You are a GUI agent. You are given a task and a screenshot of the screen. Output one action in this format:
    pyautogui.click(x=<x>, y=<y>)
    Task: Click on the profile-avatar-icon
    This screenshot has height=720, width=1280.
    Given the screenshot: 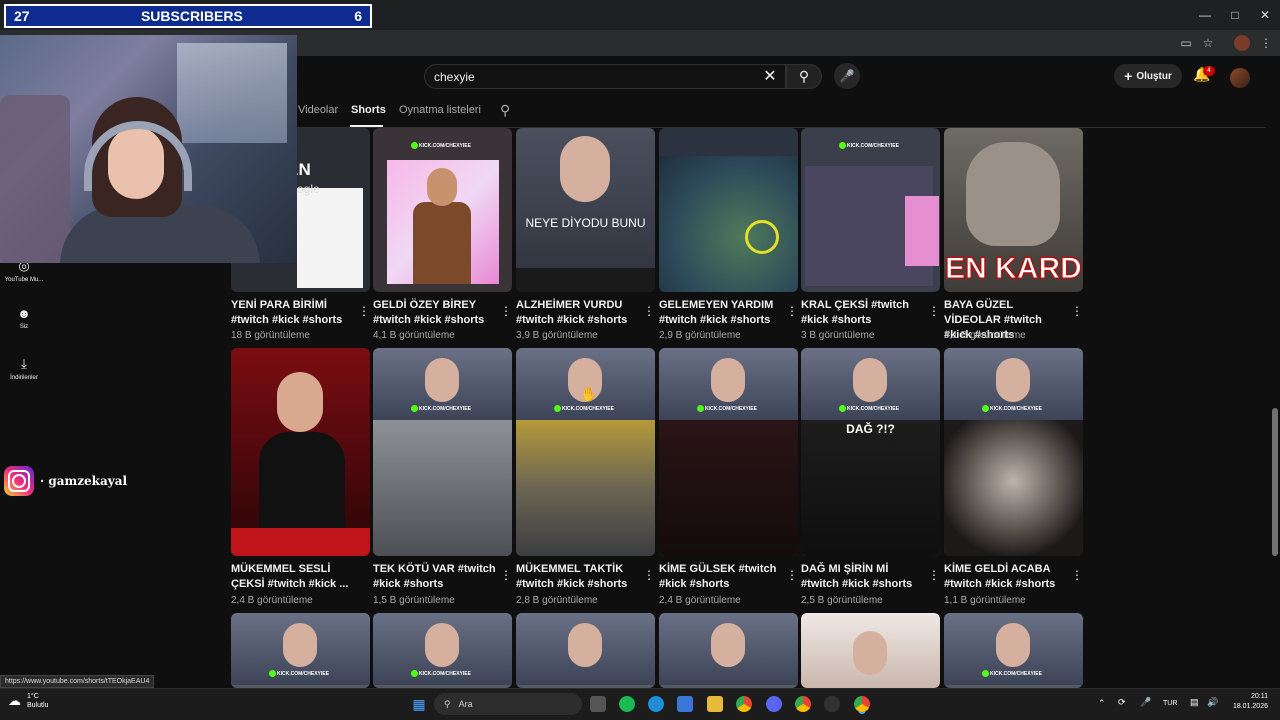 What is the action you would take?
    pyautogui.click(x=1242, y=43)
    